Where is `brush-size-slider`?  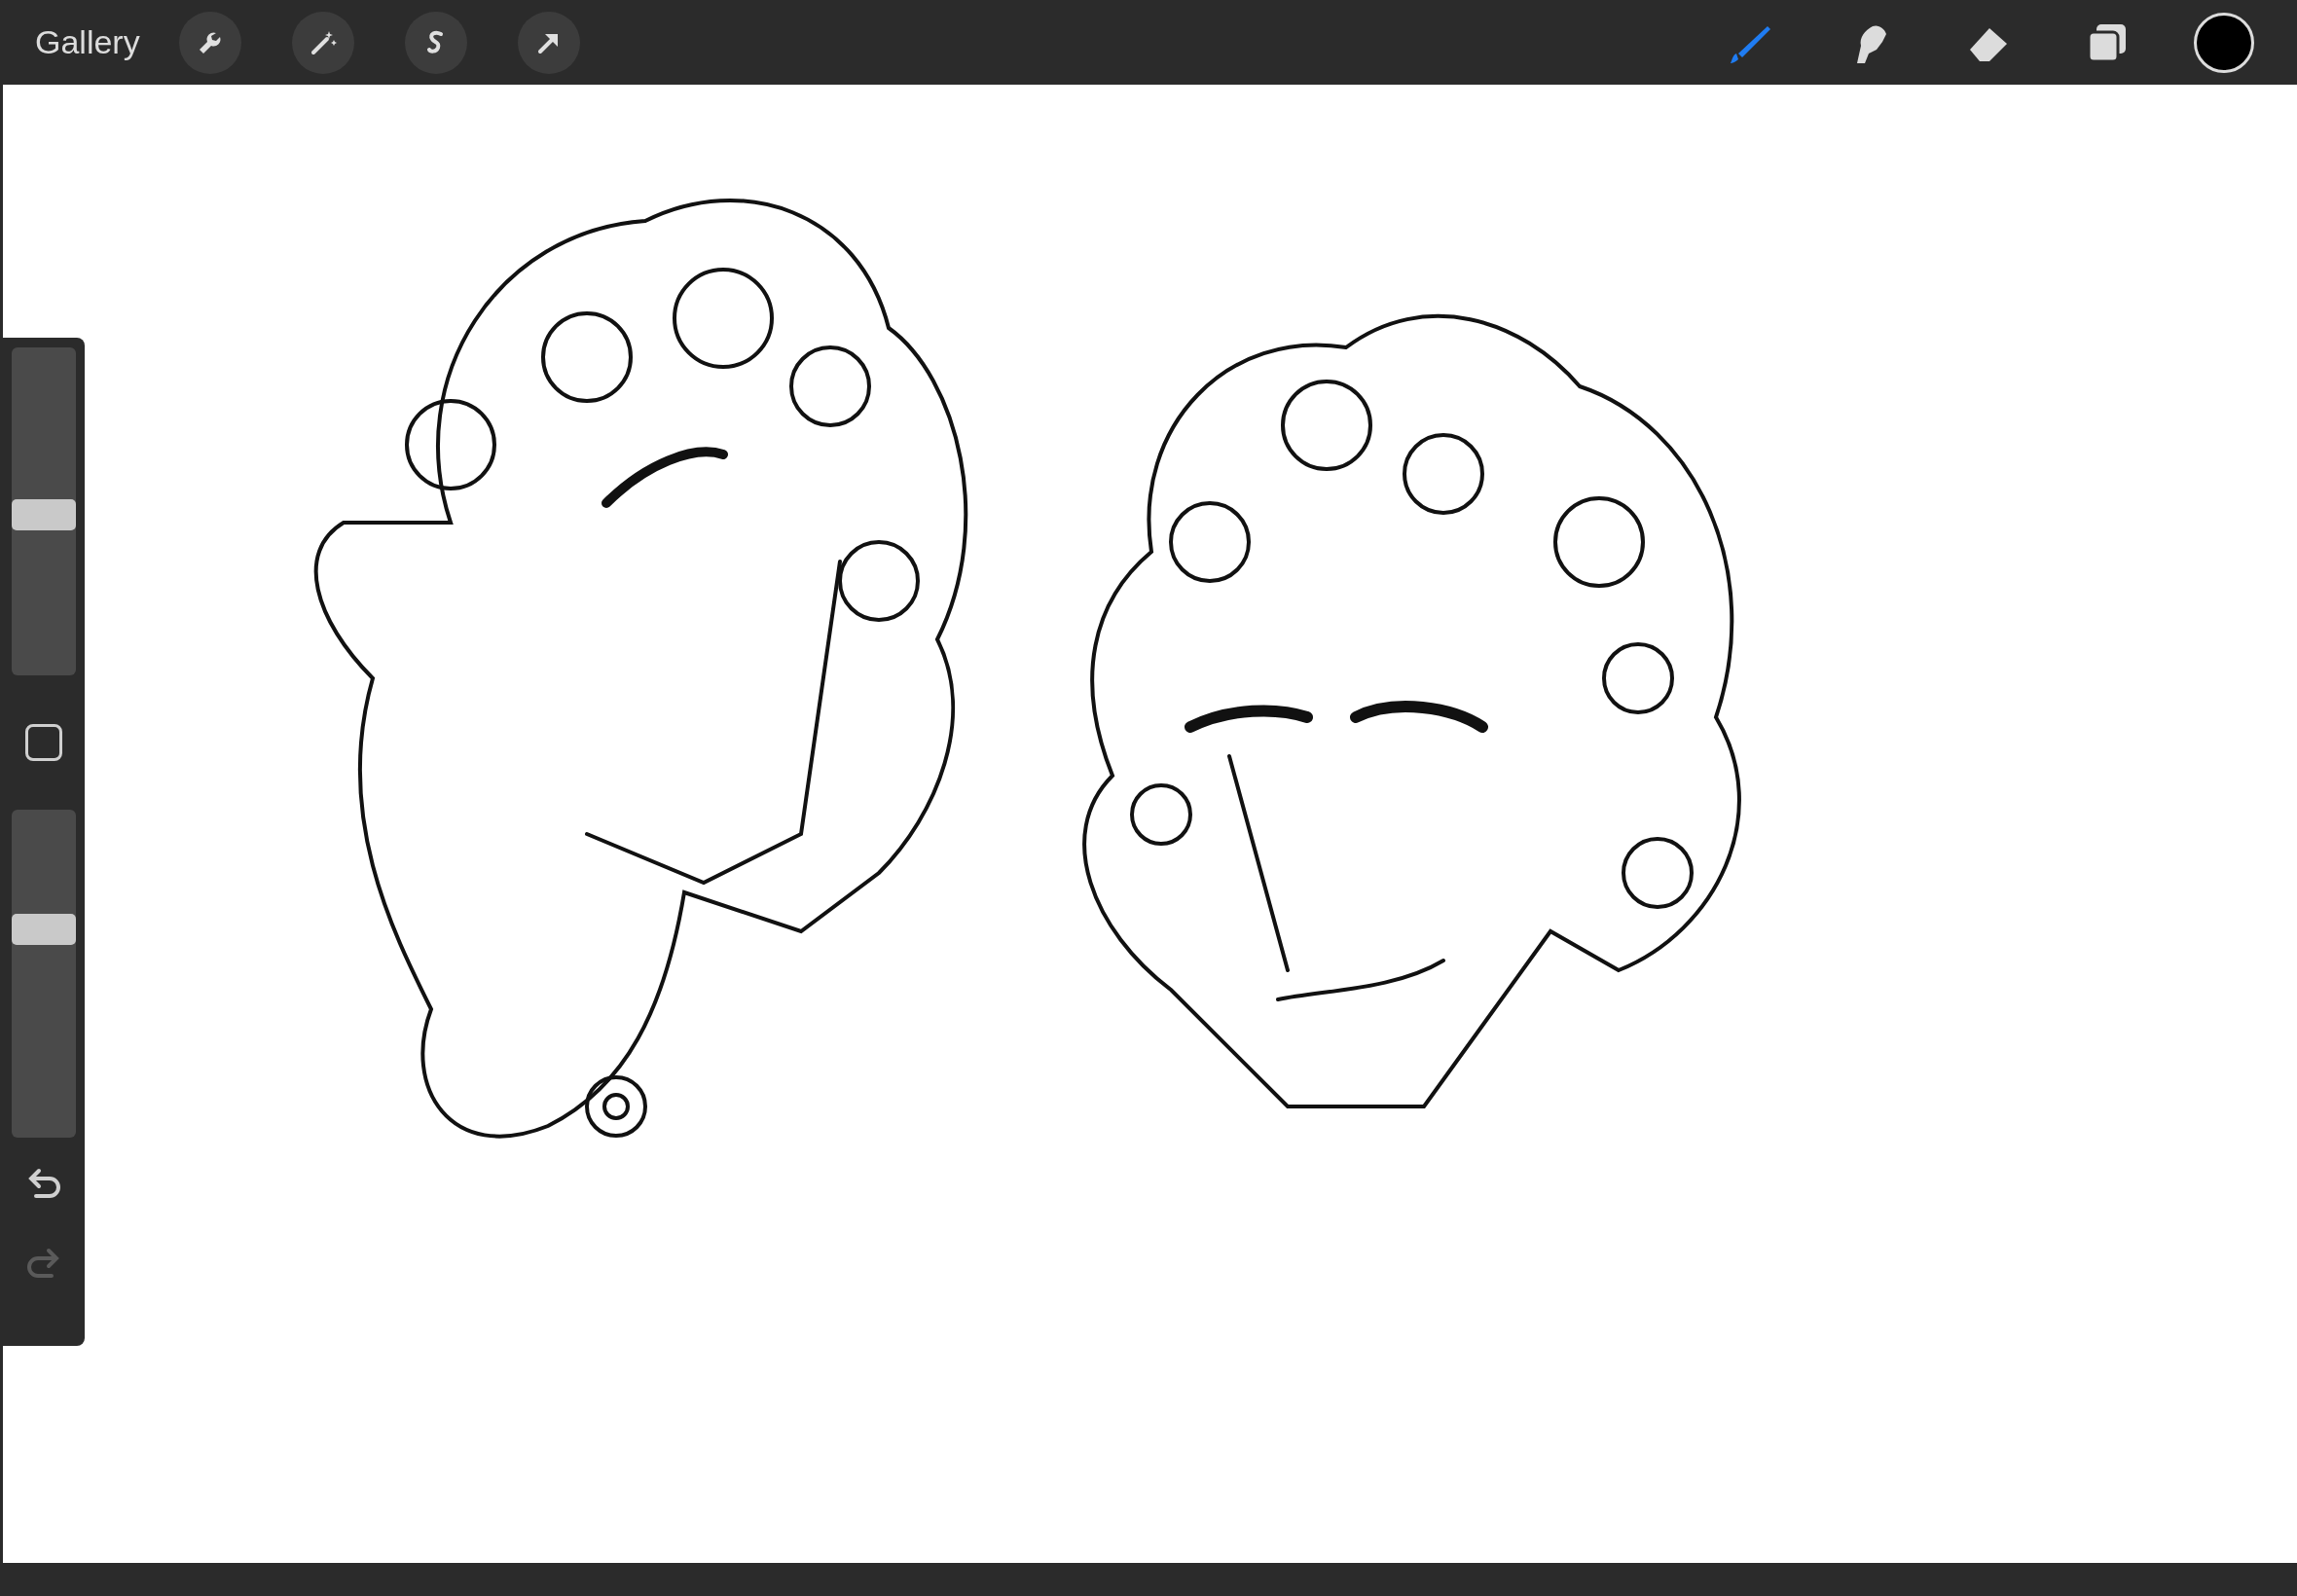 brush-size-slider is located at coordinates (44, 511).